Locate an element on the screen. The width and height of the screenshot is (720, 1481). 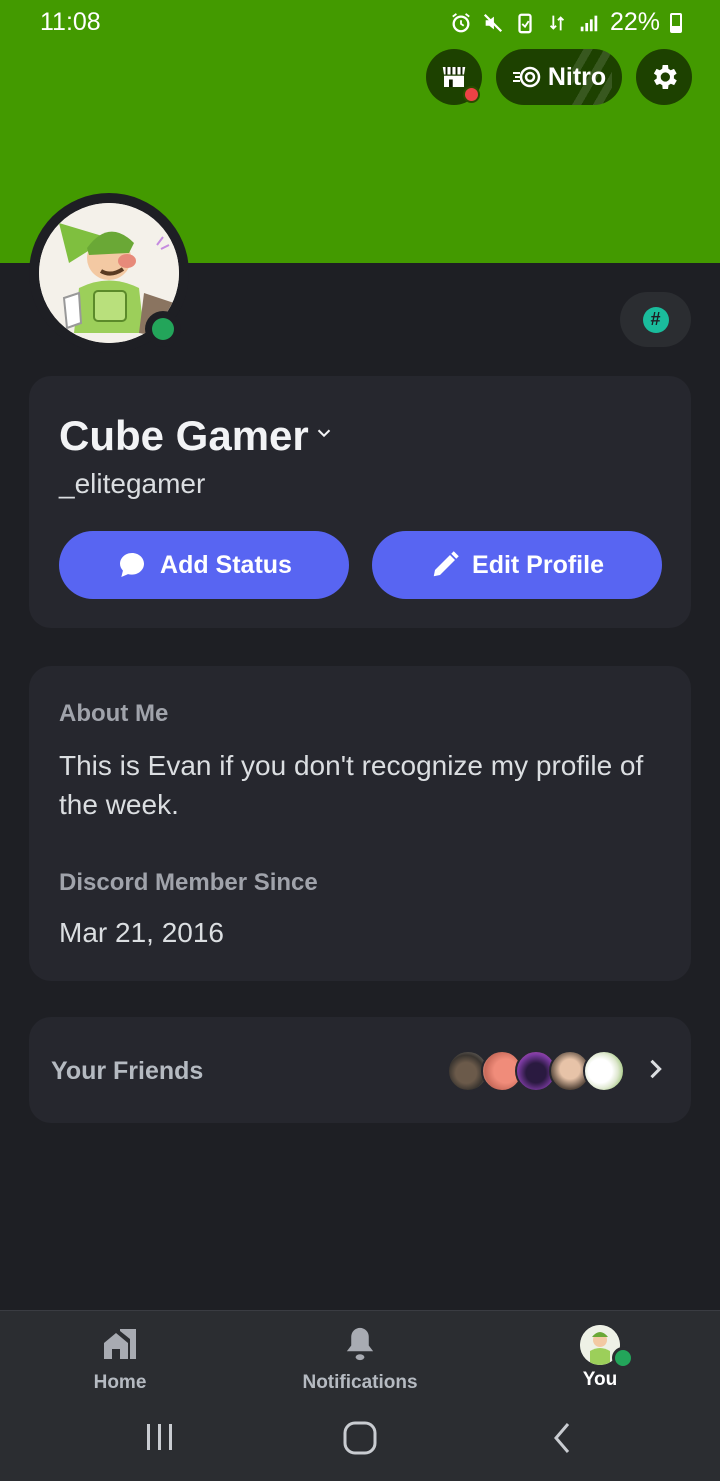
nav-you: You is located at coordinates (600, 1358).